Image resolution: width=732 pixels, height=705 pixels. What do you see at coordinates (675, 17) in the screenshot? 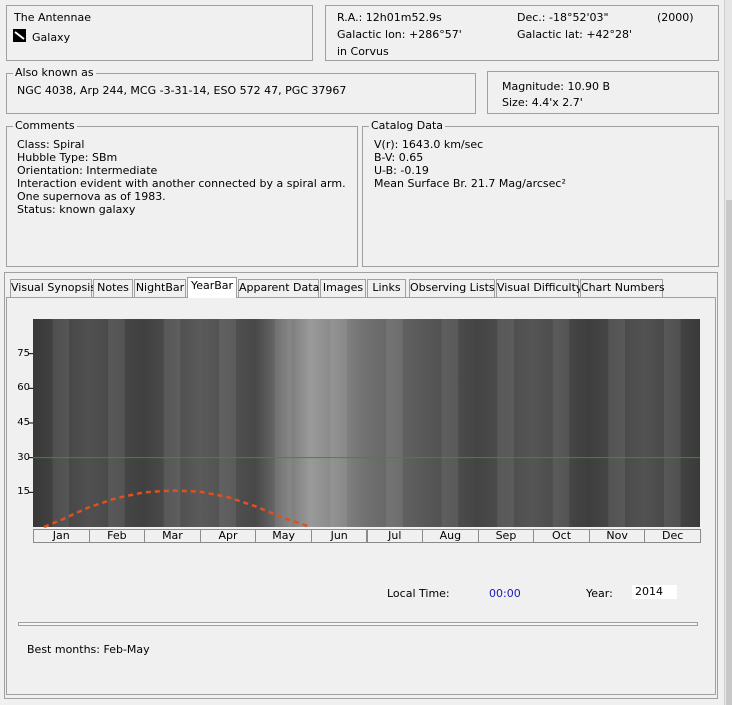
I see `epoch: (2000)` at bounding box center [675, 17].